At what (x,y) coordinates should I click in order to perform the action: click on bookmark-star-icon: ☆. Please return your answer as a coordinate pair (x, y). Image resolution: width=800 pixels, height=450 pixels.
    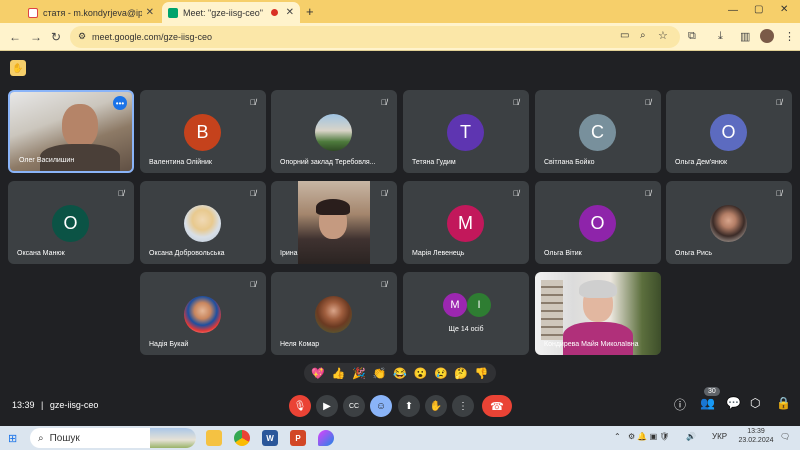
    Looking at the image, I should click on (663, 35).